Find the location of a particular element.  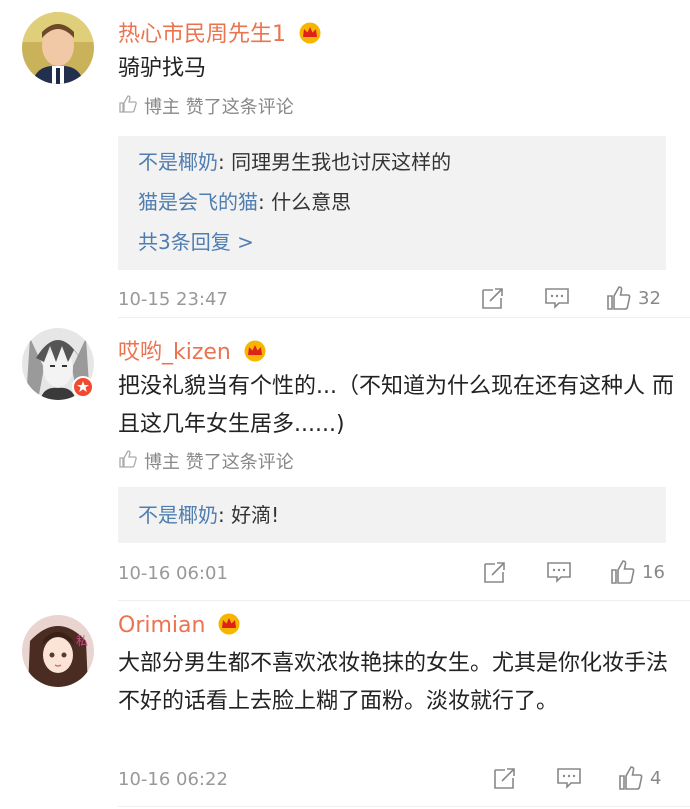

comment-meta: 10-16 06:01 16 is located at coordinates (394, 574).